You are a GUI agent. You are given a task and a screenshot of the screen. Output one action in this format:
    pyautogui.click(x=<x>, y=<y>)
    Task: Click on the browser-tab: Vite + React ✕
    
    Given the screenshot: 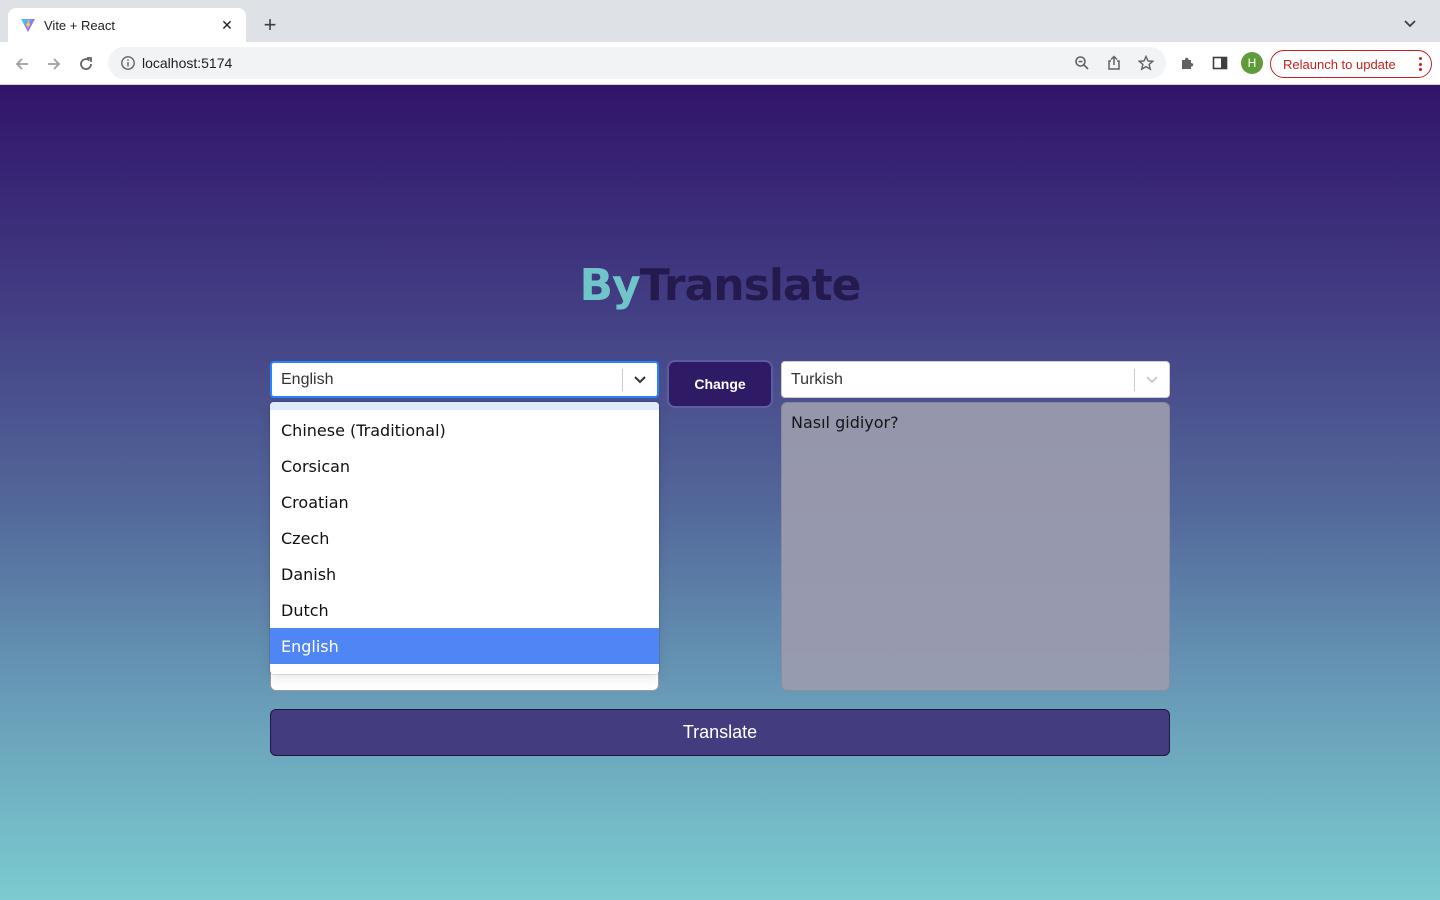 What is the action you would take?
    pyautogui.click(x=127, y=25)
    